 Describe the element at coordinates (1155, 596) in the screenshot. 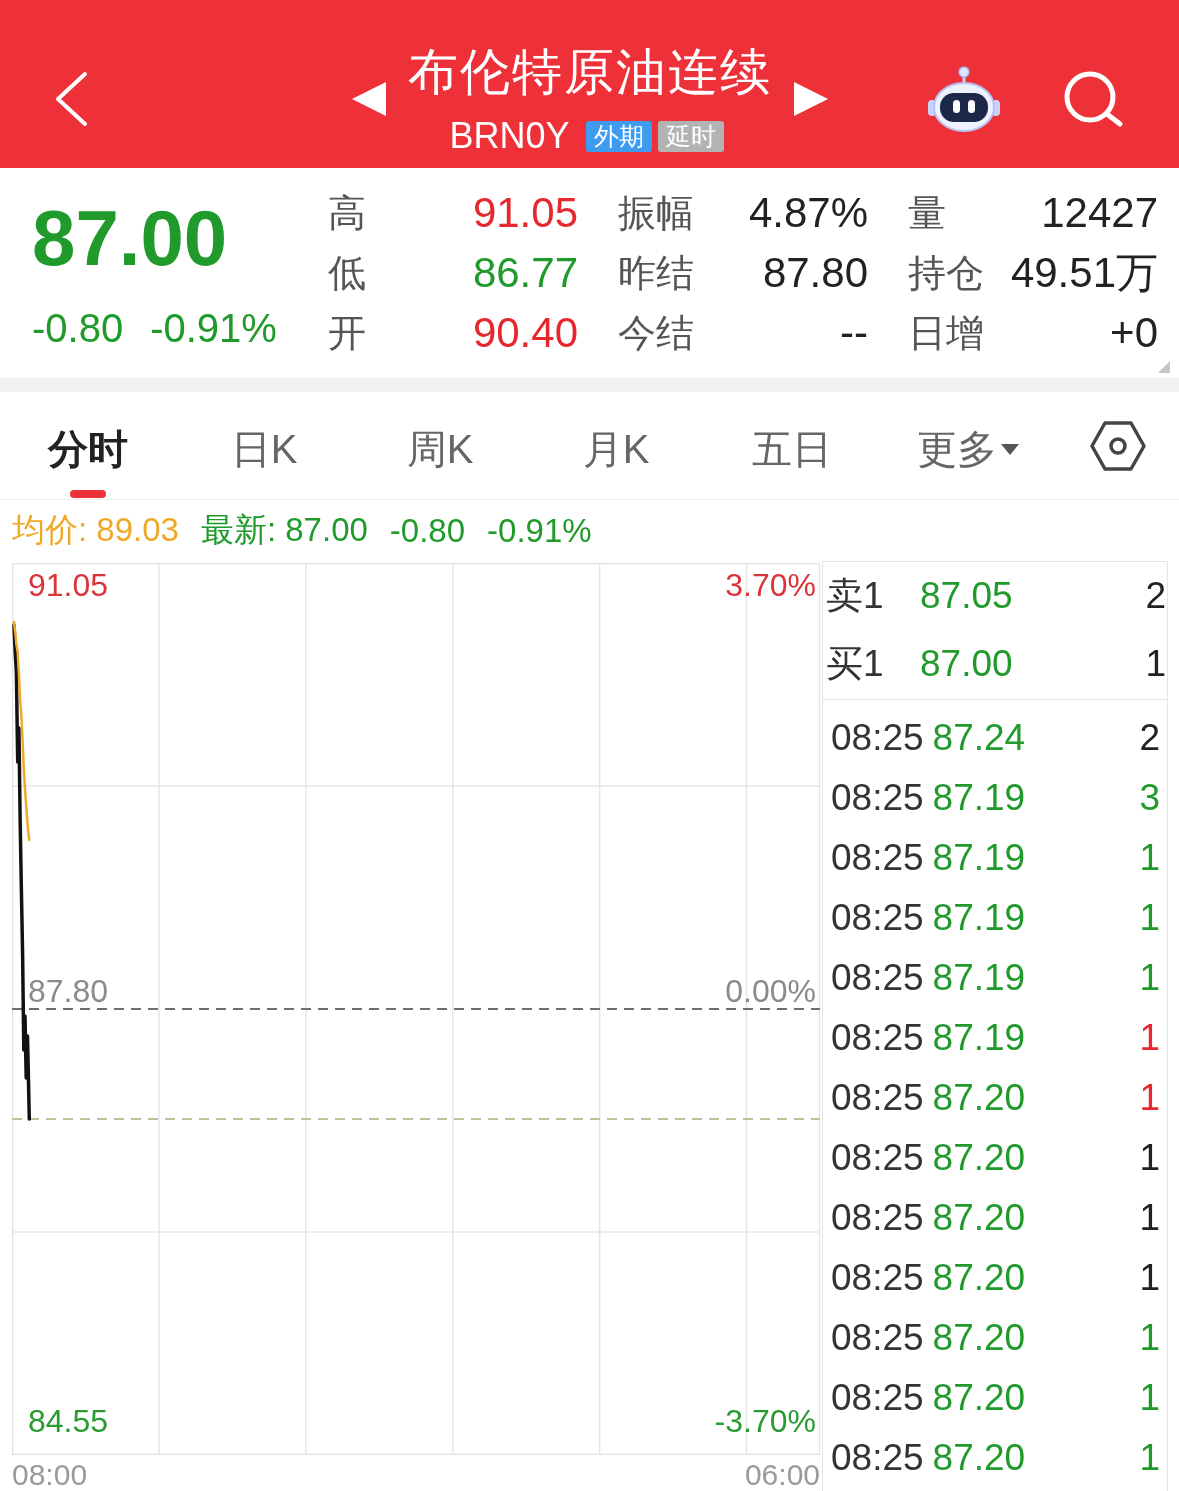

I see `order-volume: 2` at that location.